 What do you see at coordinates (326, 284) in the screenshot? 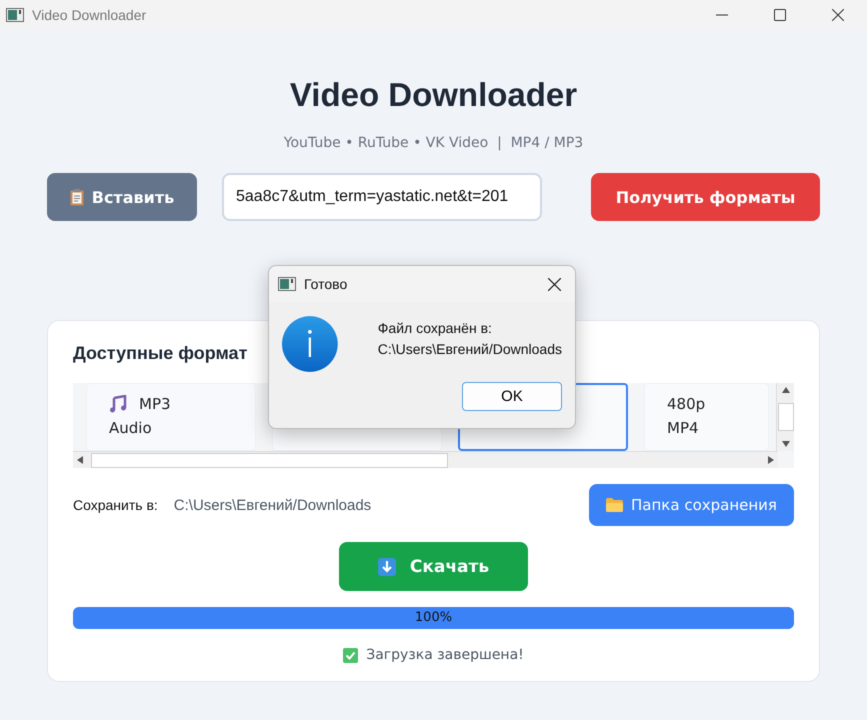
I see `dialog-title: Готово` at bounding box center [326, 284].